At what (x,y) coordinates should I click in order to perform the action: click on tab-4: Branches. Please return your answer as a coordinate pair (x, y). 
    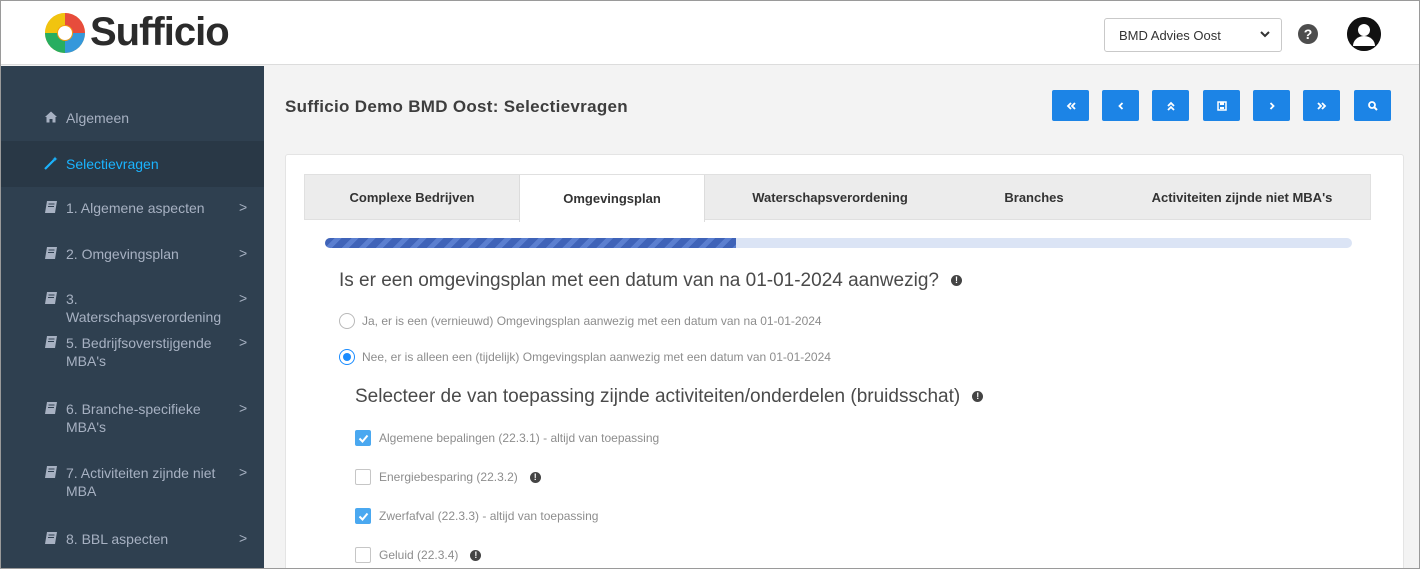
    Looking at the image, I should click on (1034, 197).